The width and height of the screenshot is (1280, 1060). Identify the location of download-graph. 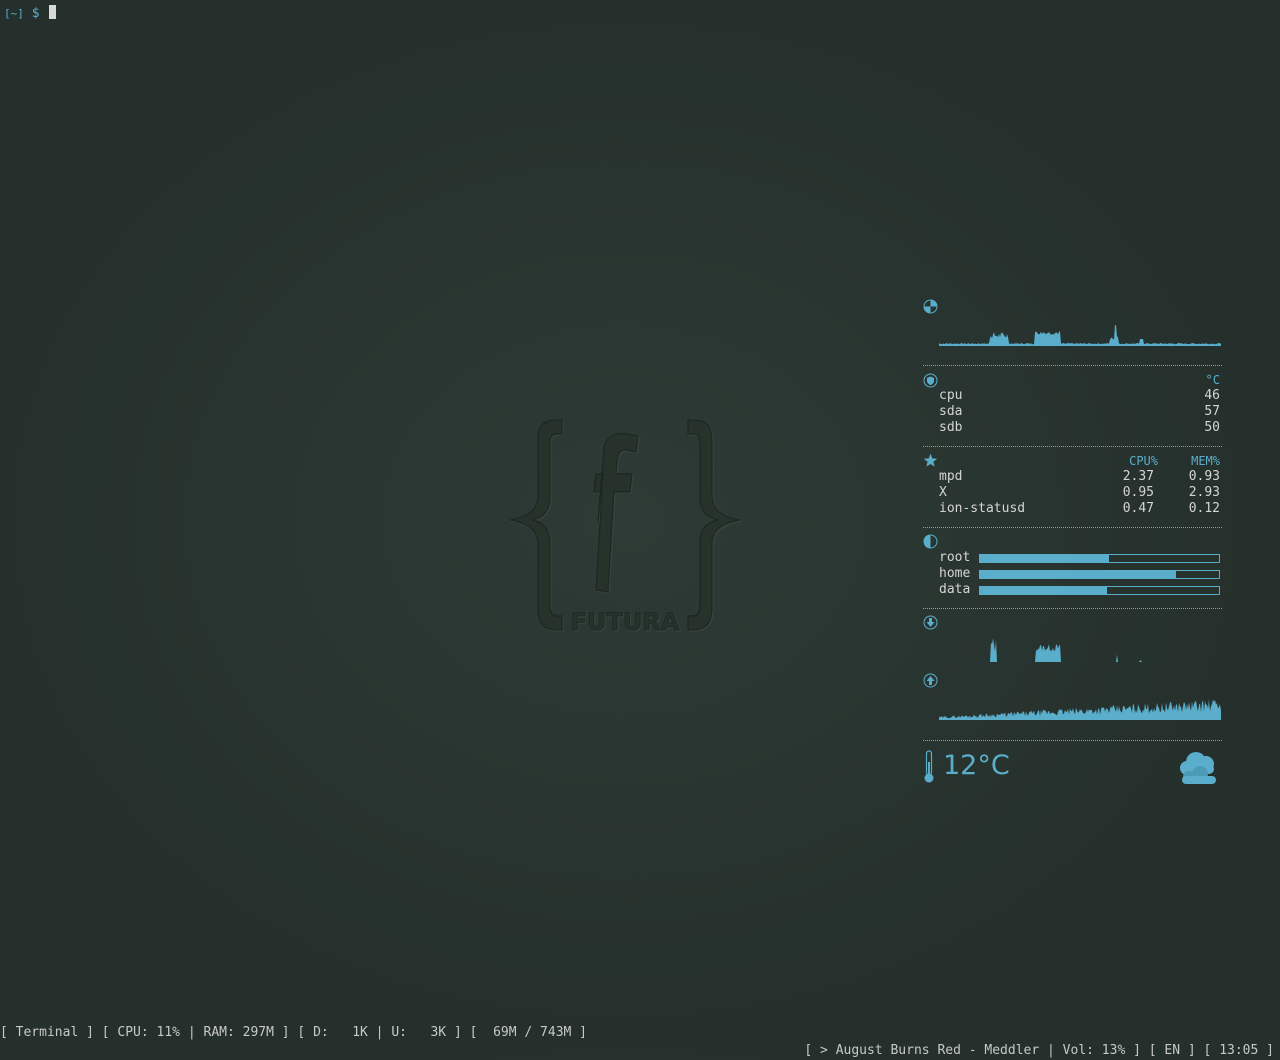
(1080, 650).